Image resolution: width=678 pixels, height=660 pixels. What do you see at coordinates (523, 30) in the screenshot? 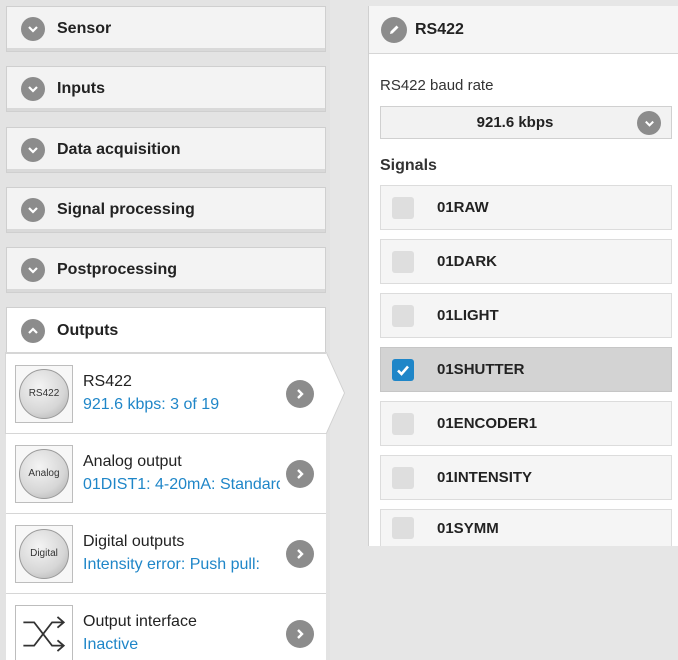
I see `panel-header: RS422` at bounding box center [523, 30].